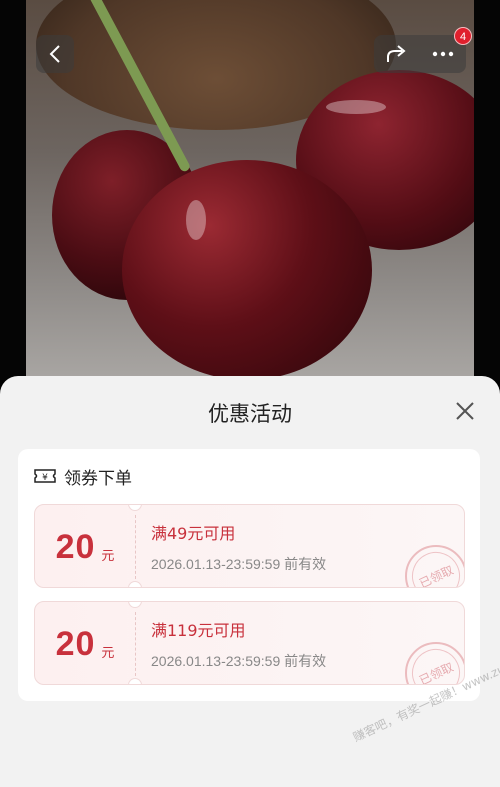 The width and height of the screenshot is (500, 787). What do you see at coordinates (193, 533) in the screenshot?
I see `coupon-condition: 满49元可用` at bounding box center [193, 533].